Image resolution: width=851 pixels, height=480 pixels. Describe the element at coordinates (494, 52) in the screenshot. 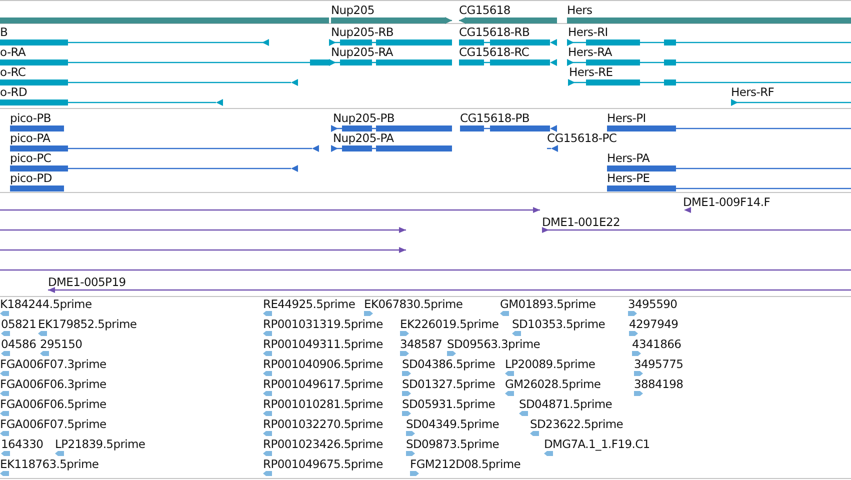

I see `feature-label: CG15618-RC` at that location.